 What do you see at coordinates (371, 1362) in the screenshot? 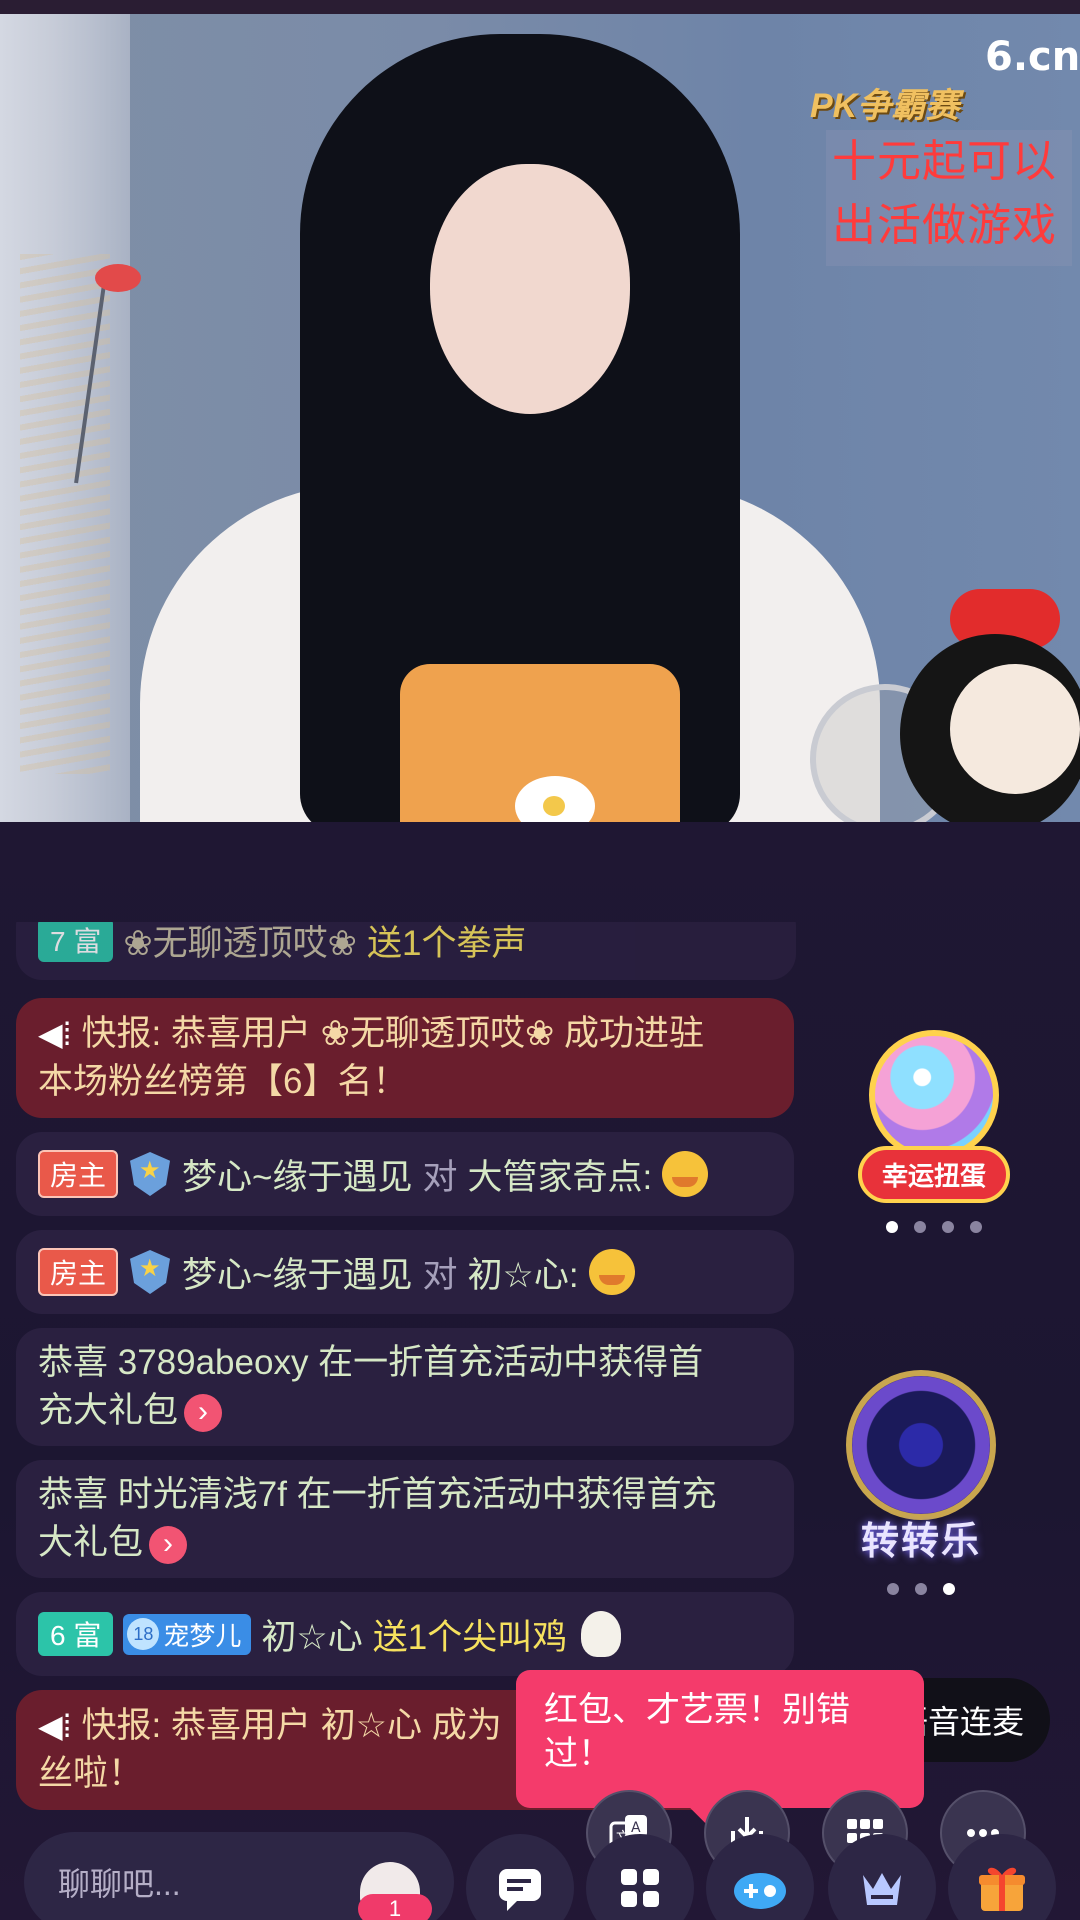
I see `system-line-1: 恭喜 3789abeoxy 在一折首充活动中获得首` at bounding box center [371, 1362].